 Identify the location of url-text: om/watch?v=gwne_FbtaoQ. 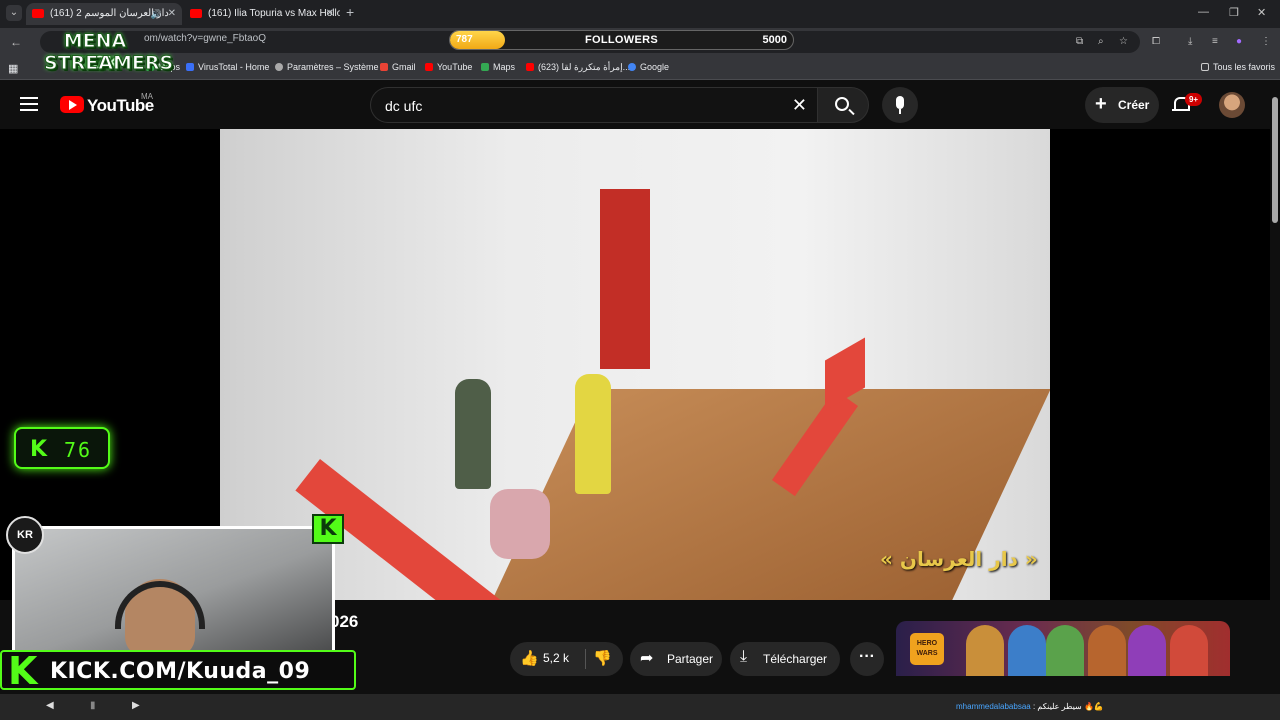
(205, 38).